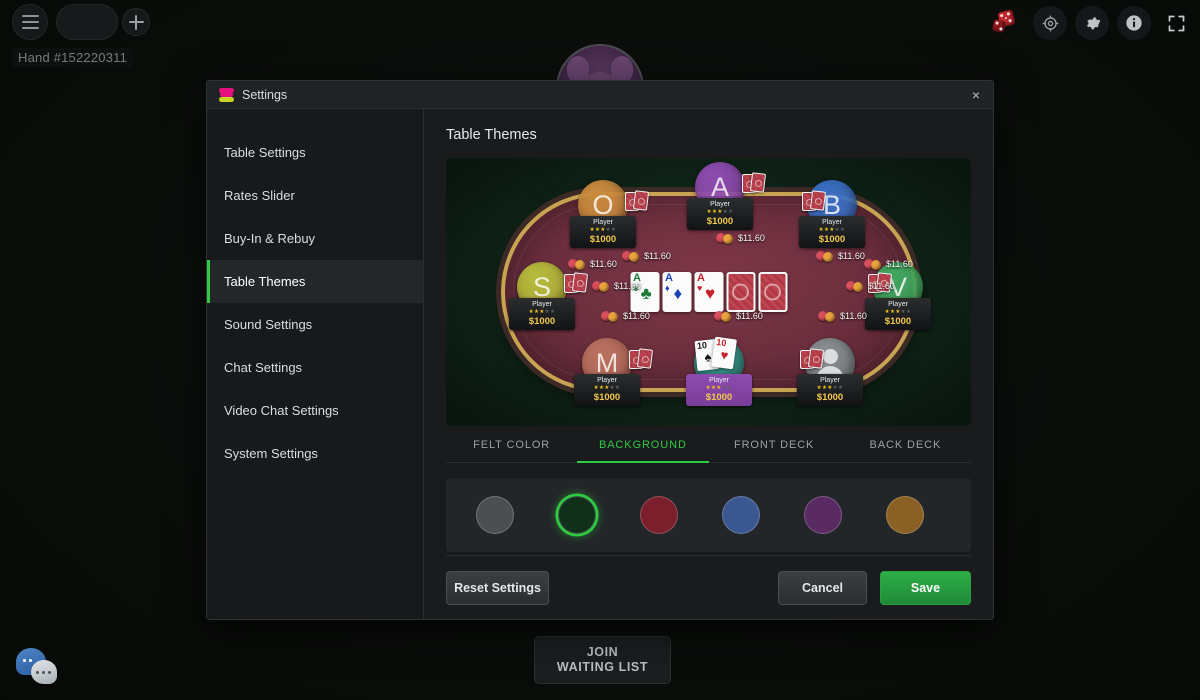 The height and width of the screenshot is (700, 1200). Describe the element at coordinates (830, 390) in the screenshot. I see `seat-empty-nameplate: Player ★★★★★ $1000` at that location.